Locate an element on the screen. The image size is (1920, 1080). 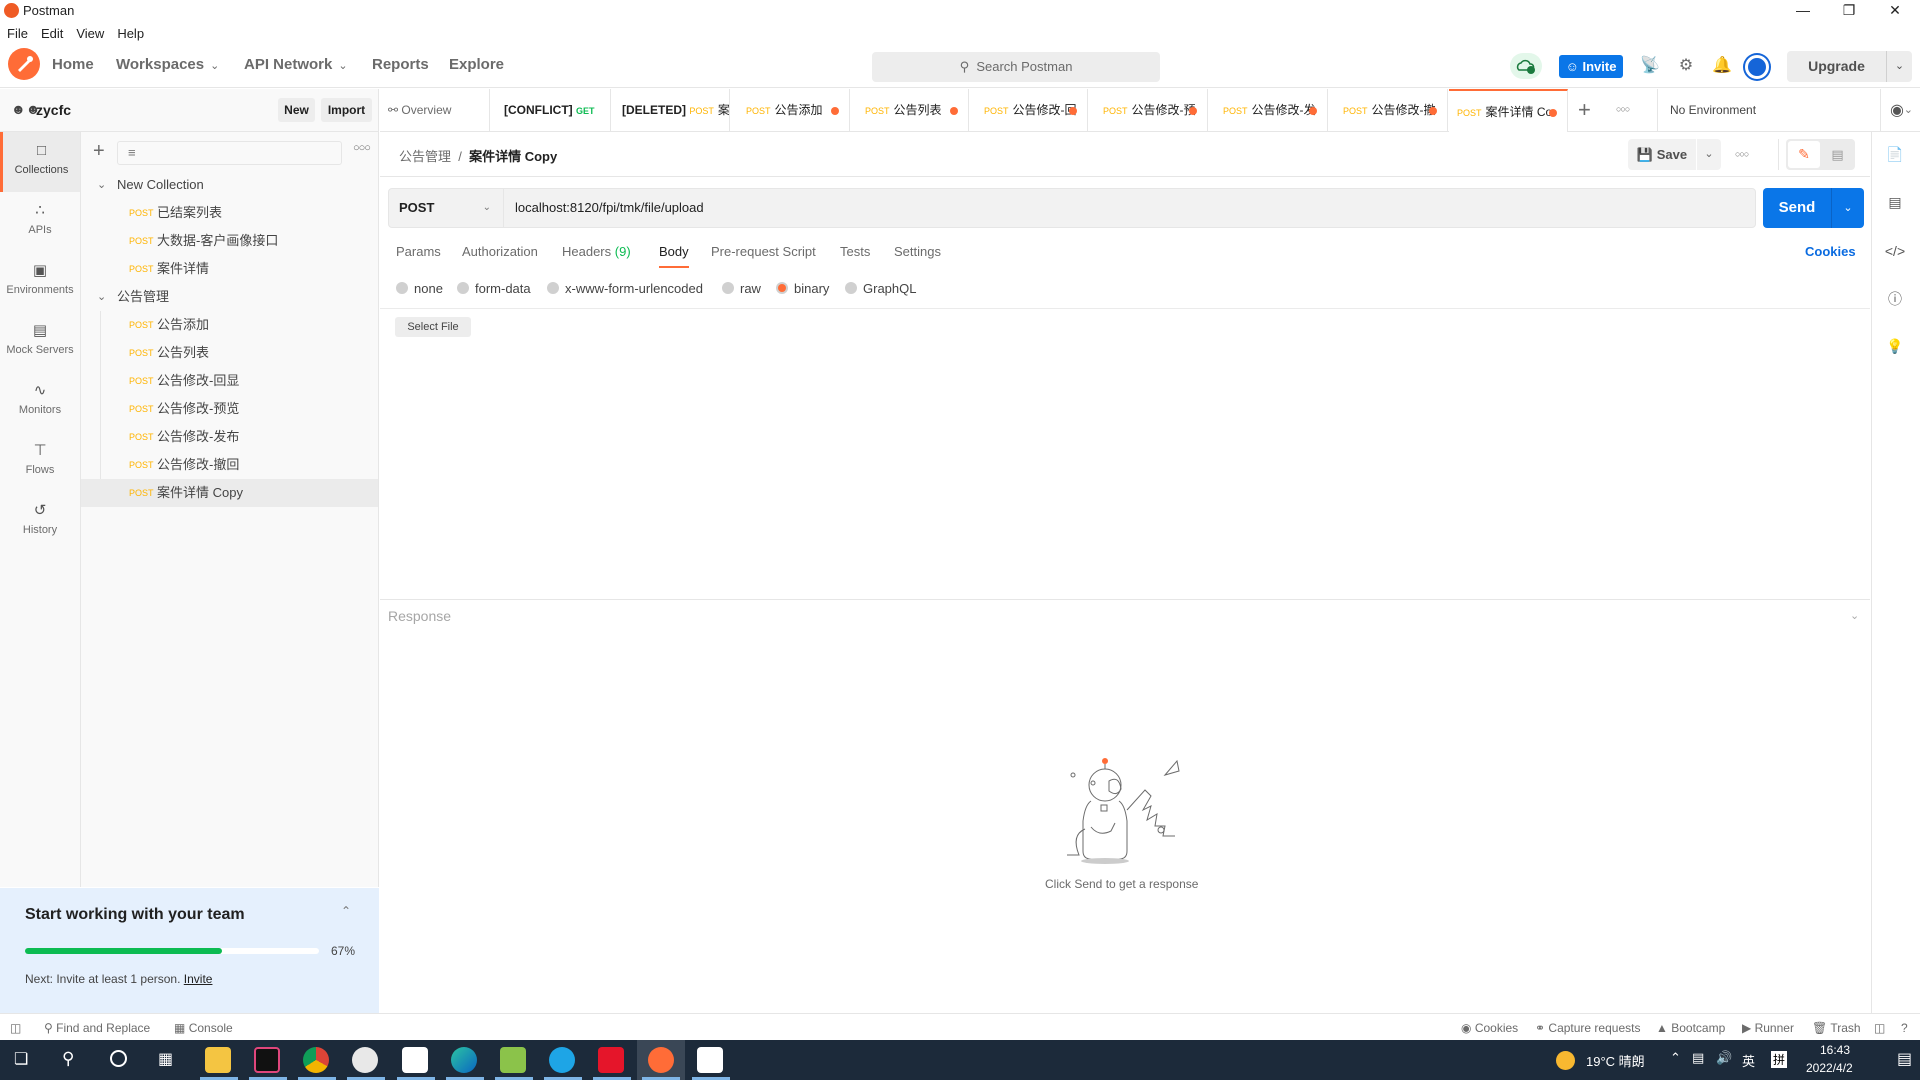
upgrade-button: Upgrade ⌄ is located at coordinates (1849, 66).